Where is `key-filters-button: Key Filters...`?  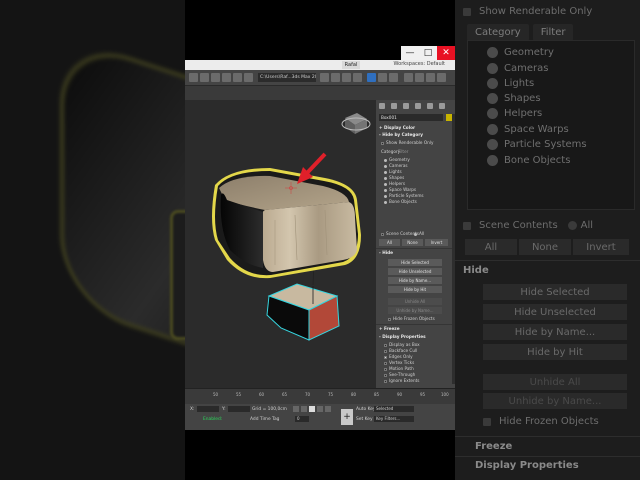
key-filters-button: Key Filters... is located at coordinates (394, 419).